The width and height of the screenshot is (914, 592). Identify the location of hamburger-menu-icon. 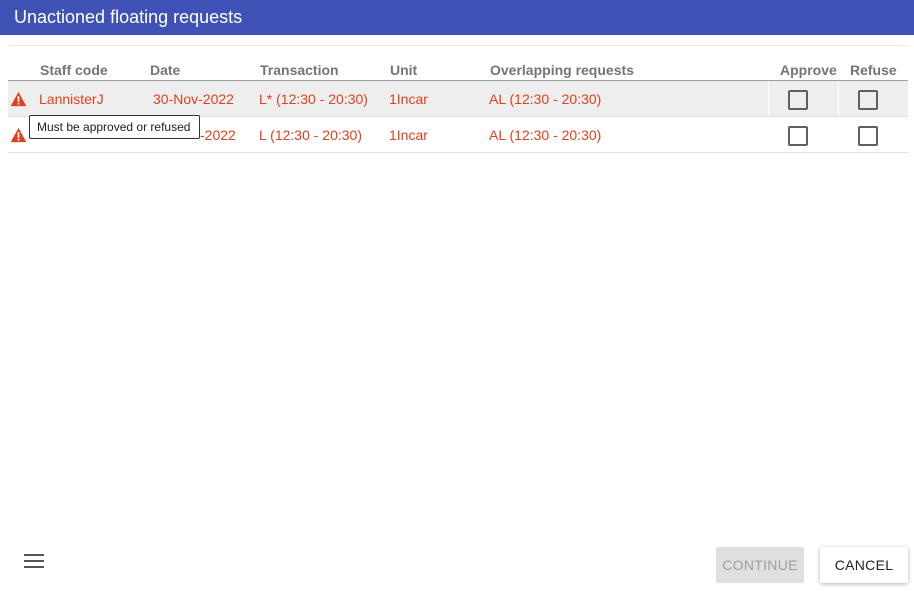
(34, 561).